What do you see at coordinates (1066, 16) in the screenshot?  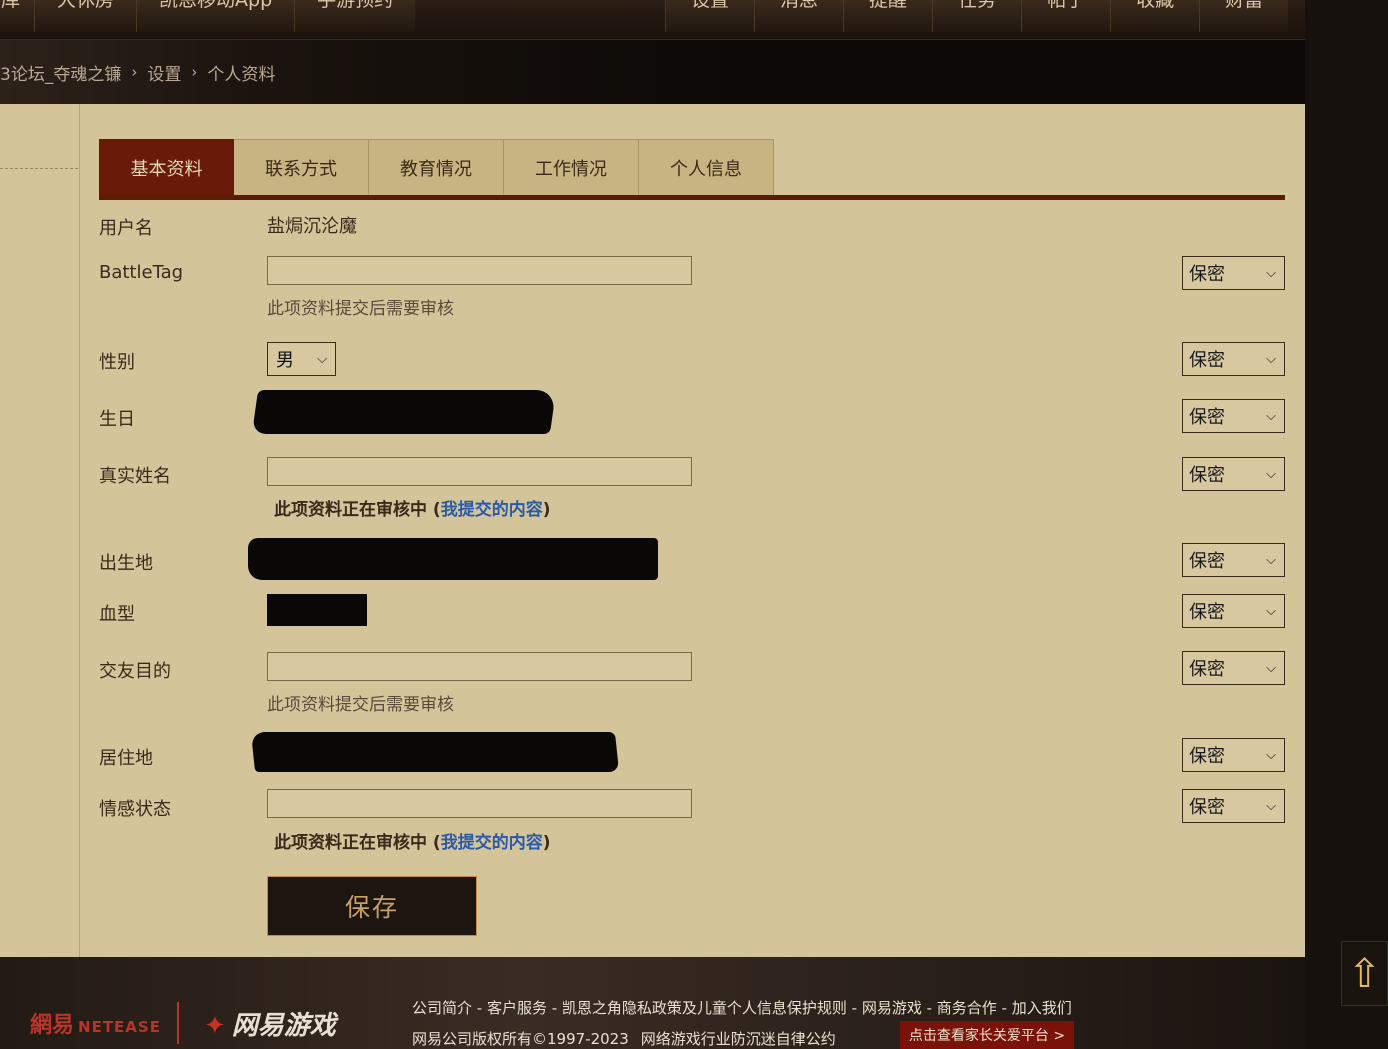 I see `nav-item-posts: 帖子` at bounding box center [1066, 16].